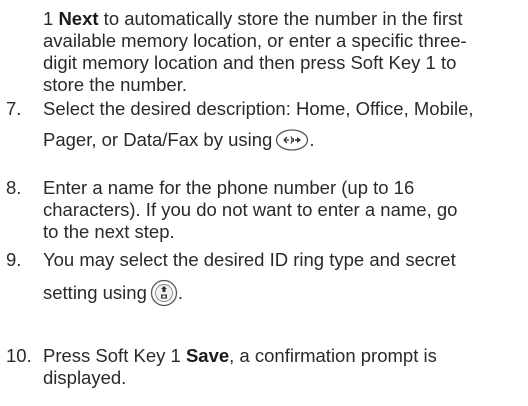  What do you see at coordinates (164, 293) in the screenshot?
I see `side-volume-key-icon` at bounding box center [164, 293].